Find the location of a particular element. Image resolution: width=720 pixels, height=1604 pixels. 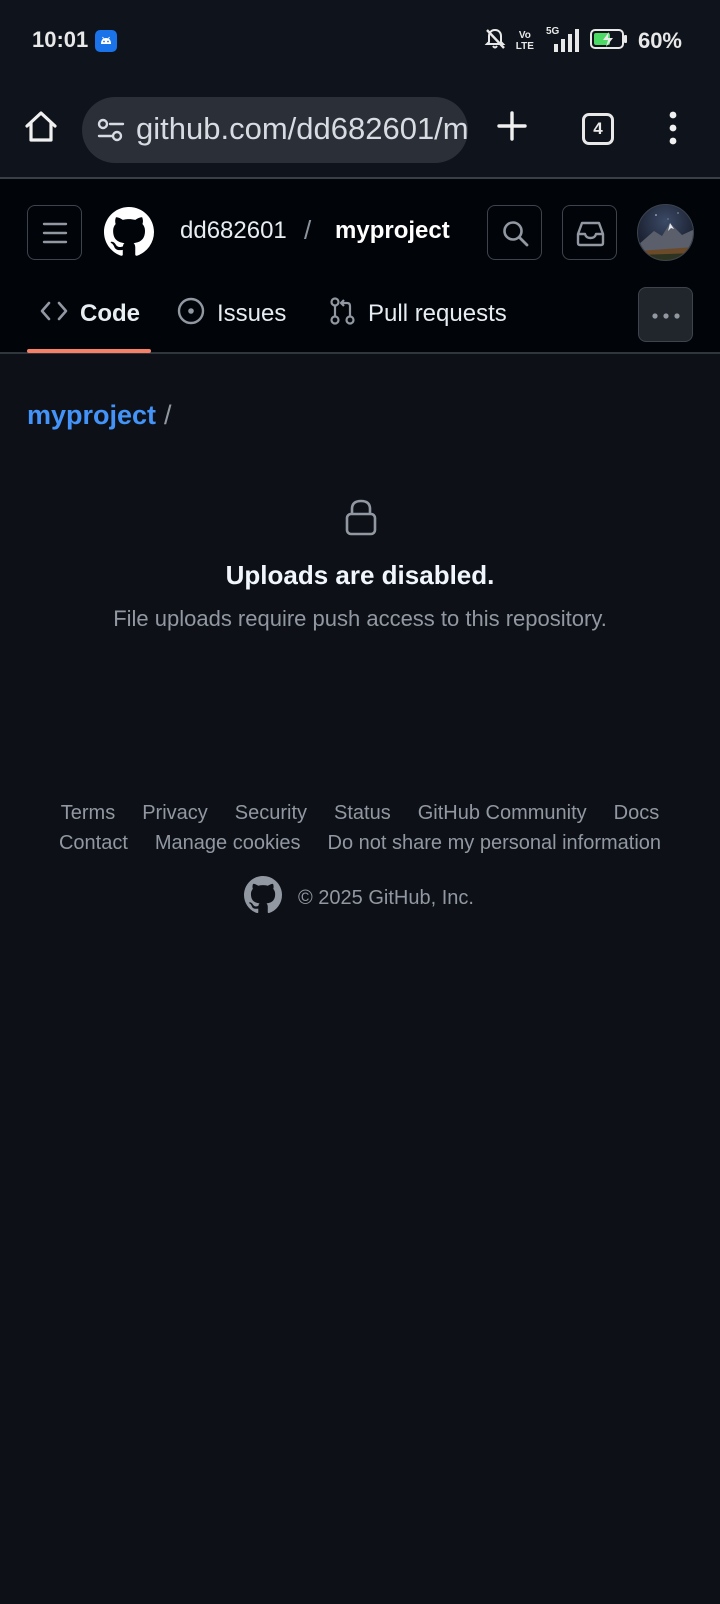

footer-link-security: Security is located at coordinates (271, 813).